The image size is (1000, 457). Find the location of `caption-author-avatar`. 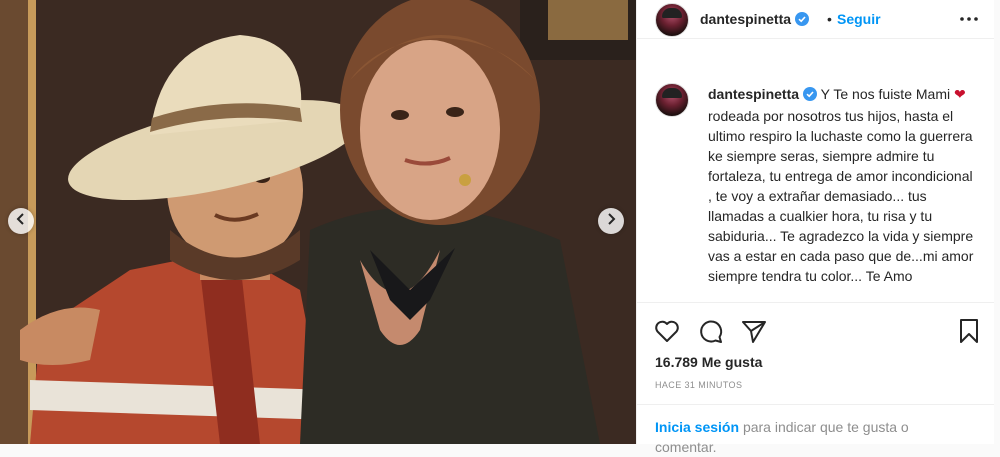

caption-author-avatar is located at coordinates (672, 100).